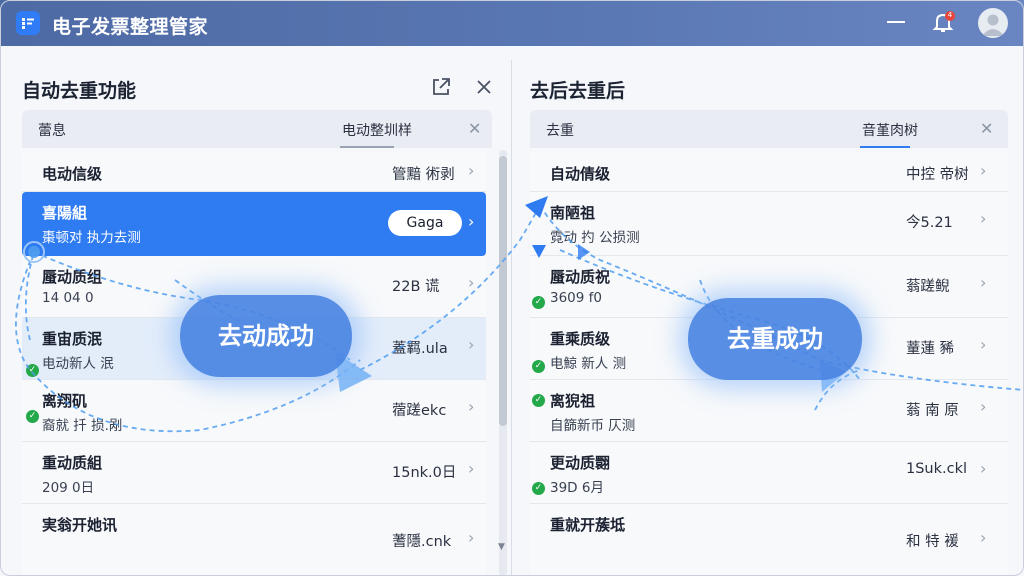 This screenshot has height=576, width=1024. What do you see at coordinates (474, 128) in the screenshot?
I see `left-subbar-close-icon: ✕` at bounding box center [474, 128].